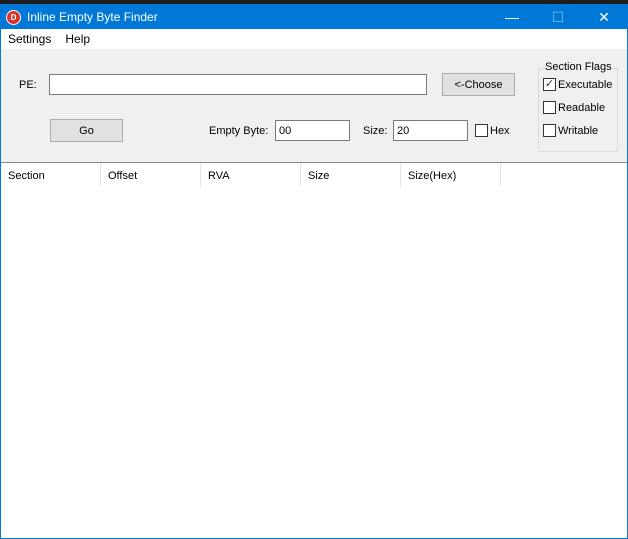 Image resolution: width=628 pixels, height=539 pixels. I want to click on list-header: Section Offset RVA Size Size(Hex), so click(314, 175).